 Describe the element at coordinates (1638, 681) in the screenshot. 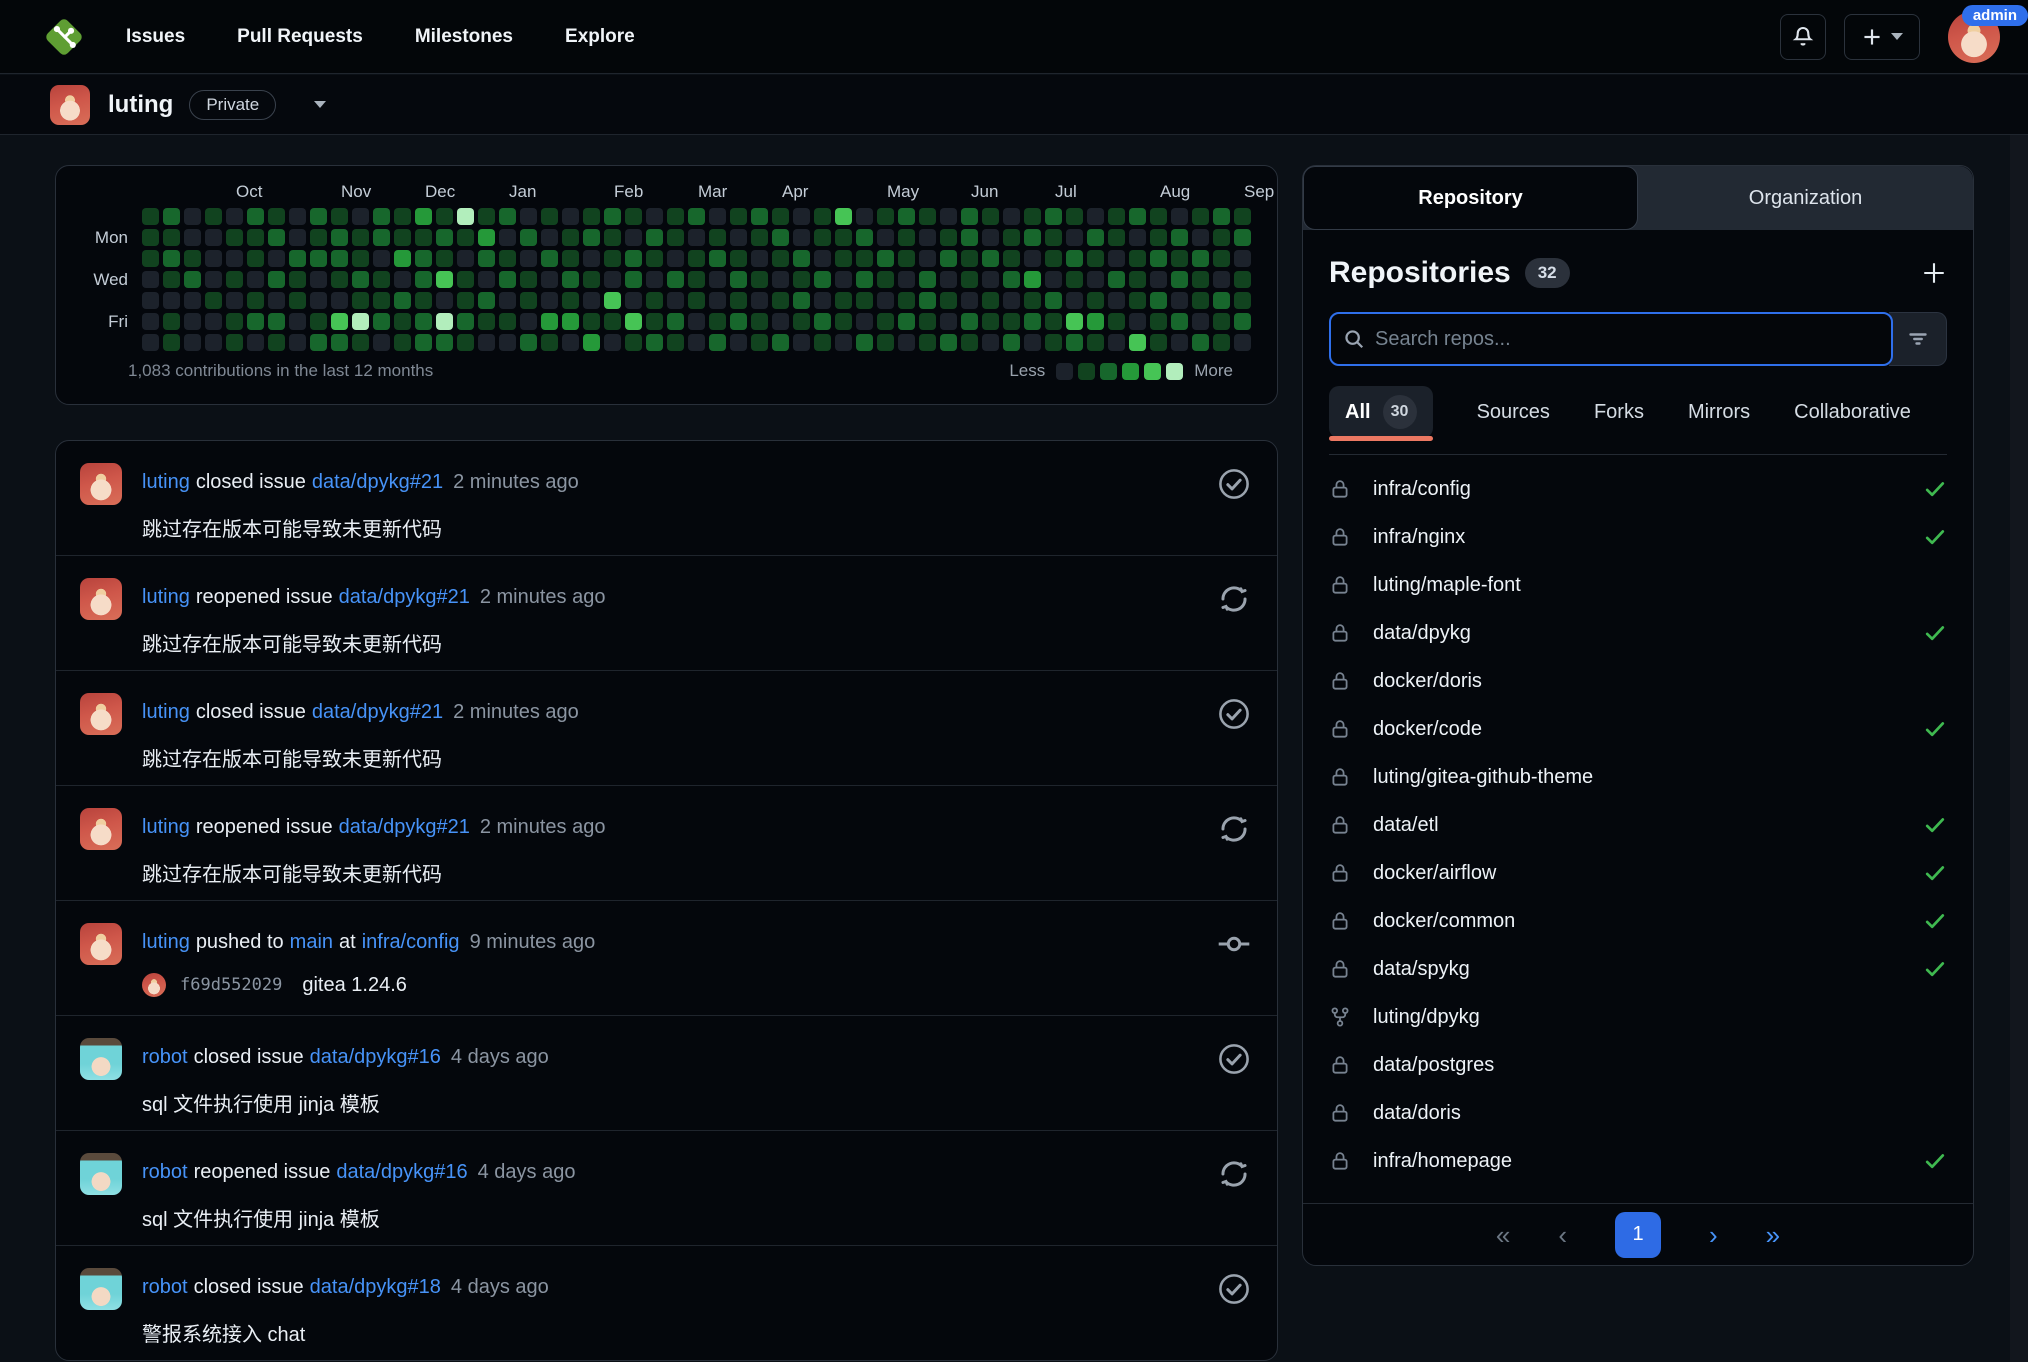

I see `repo-list-item: docker/doris` at that location.